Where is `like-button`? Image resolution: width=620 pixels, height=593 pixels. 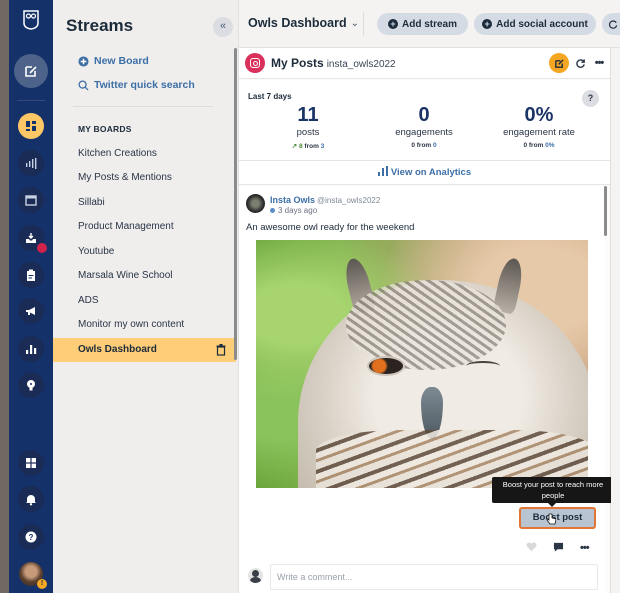 like-button is located at coordinates (531, 548).